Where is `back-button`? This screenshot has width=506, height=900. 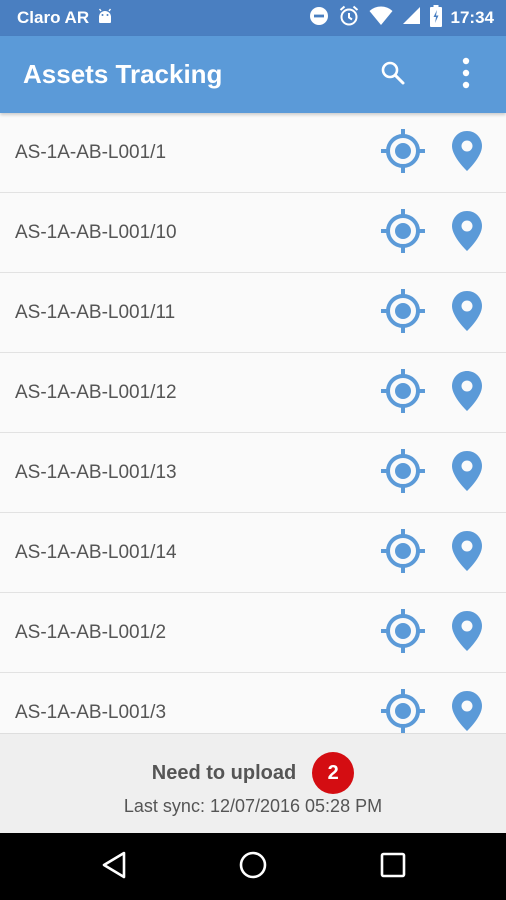
back-button is located at coordinates (114, 867).